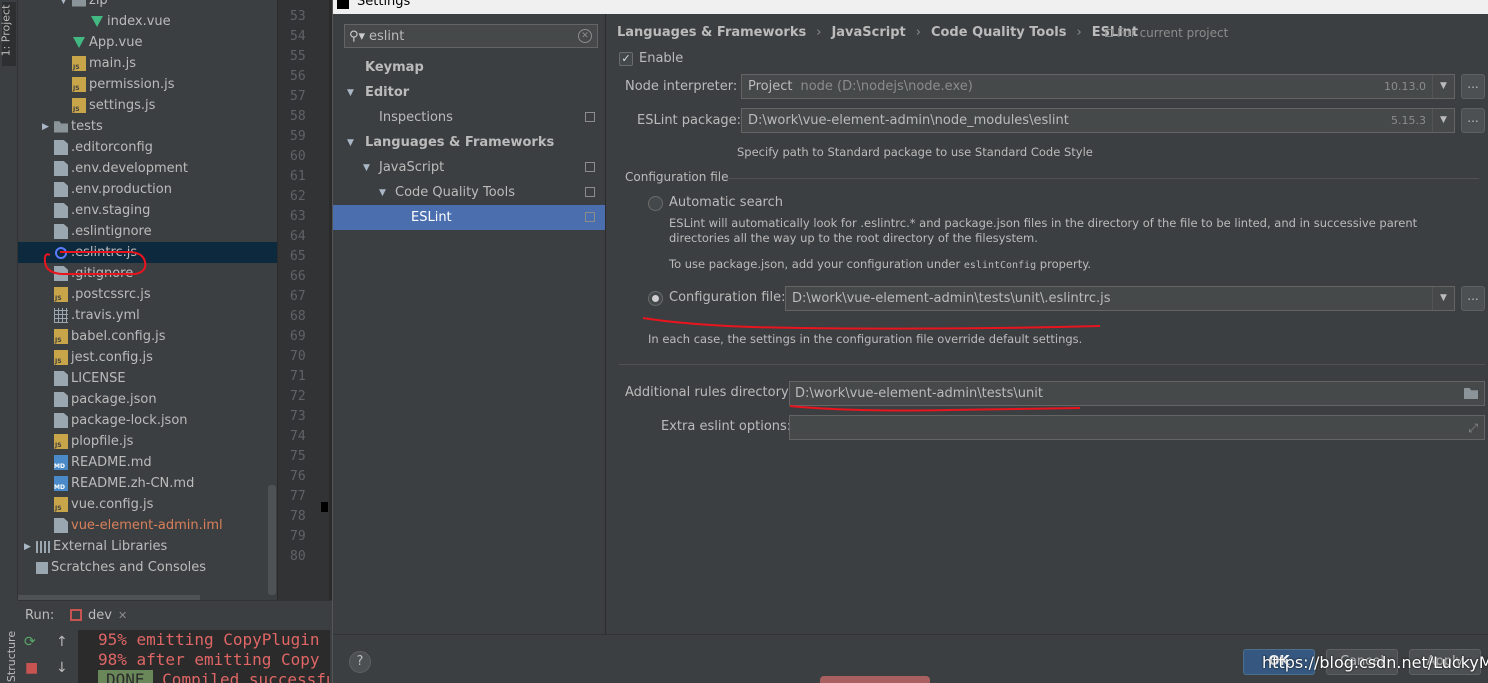 Image resolution: width=1488 pixels, height=683 pixels. I want to click on arrow-up-icon: ↑, so click(62, 642).